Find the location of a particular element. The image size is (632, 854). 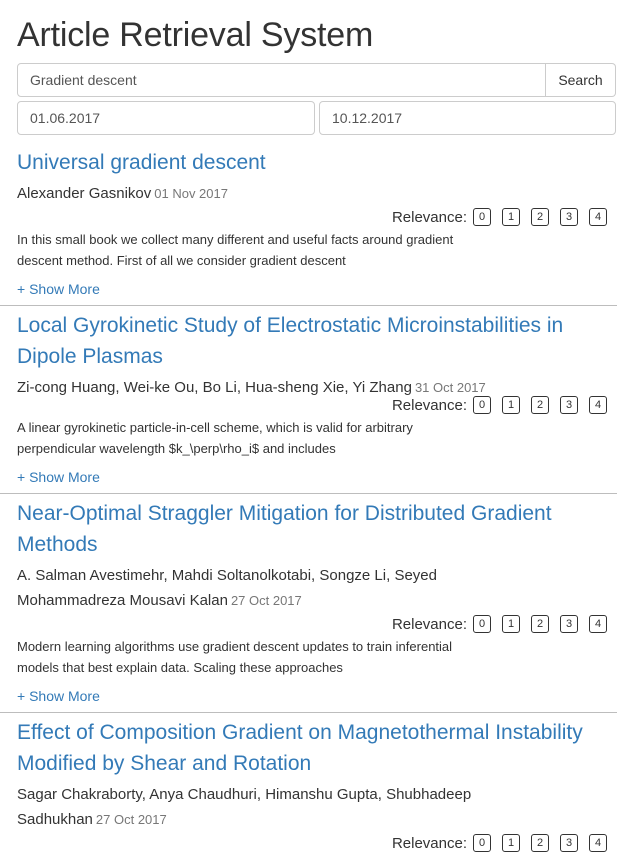

result-authors: Alexander Gasnikov 01 Nov 2017 is located at coordinates (267, 193).